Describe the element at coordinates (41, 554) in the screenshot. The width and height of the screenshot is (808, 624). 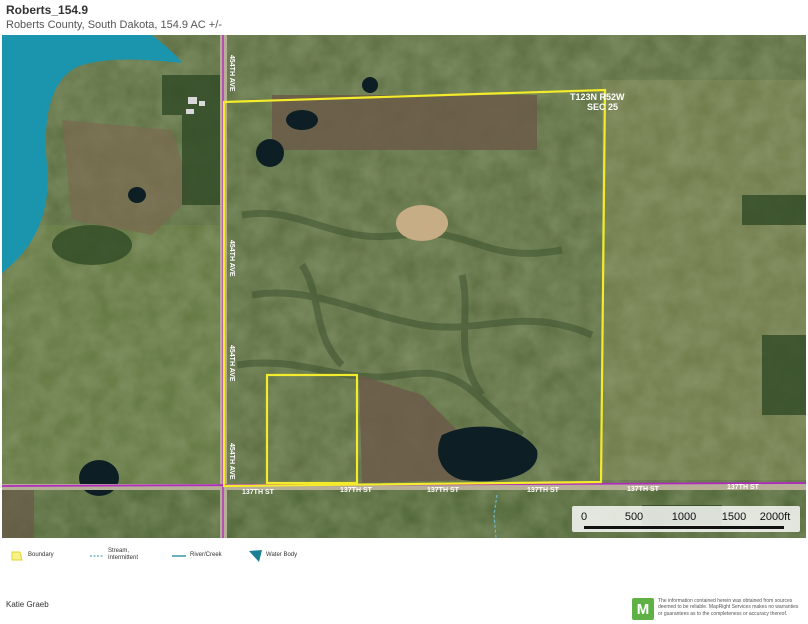
I see `legend-label: Boundary` at that location.